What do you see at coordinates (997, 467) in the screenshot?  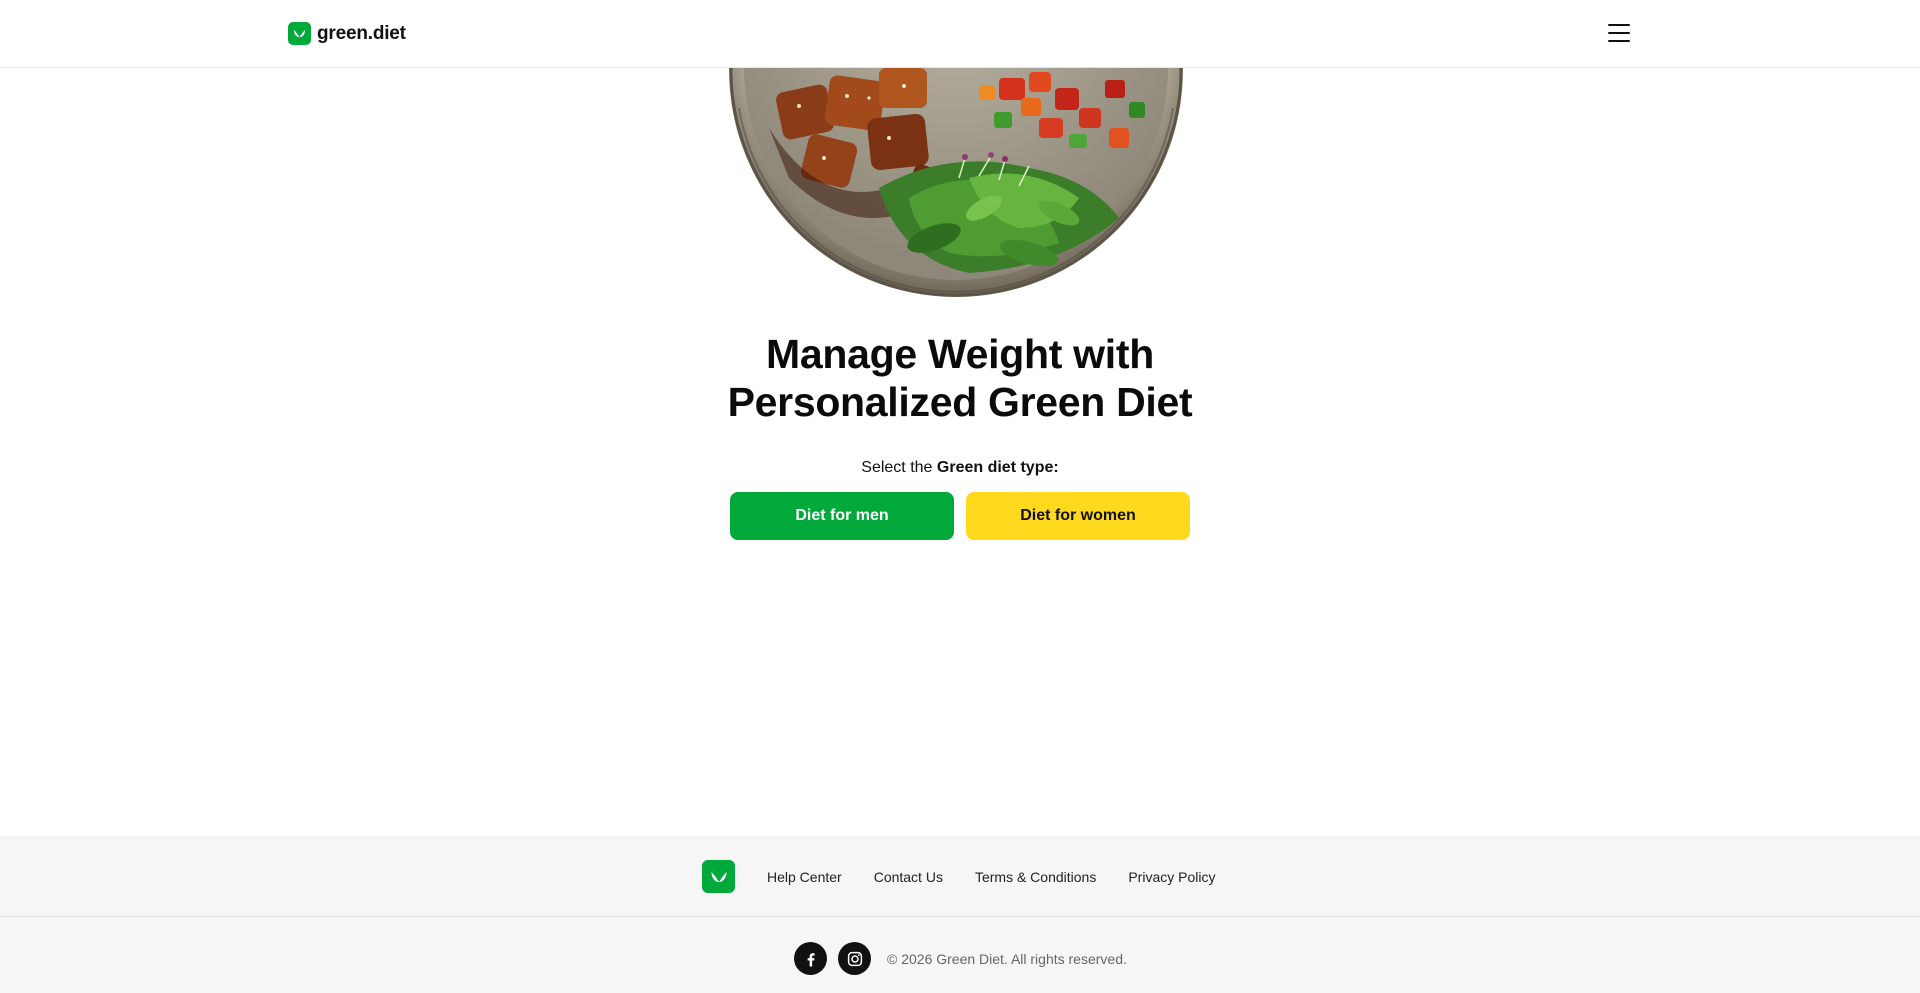 I see `diet-type-prompt-bold: Green diet type:` at bounding box center [997, 467].